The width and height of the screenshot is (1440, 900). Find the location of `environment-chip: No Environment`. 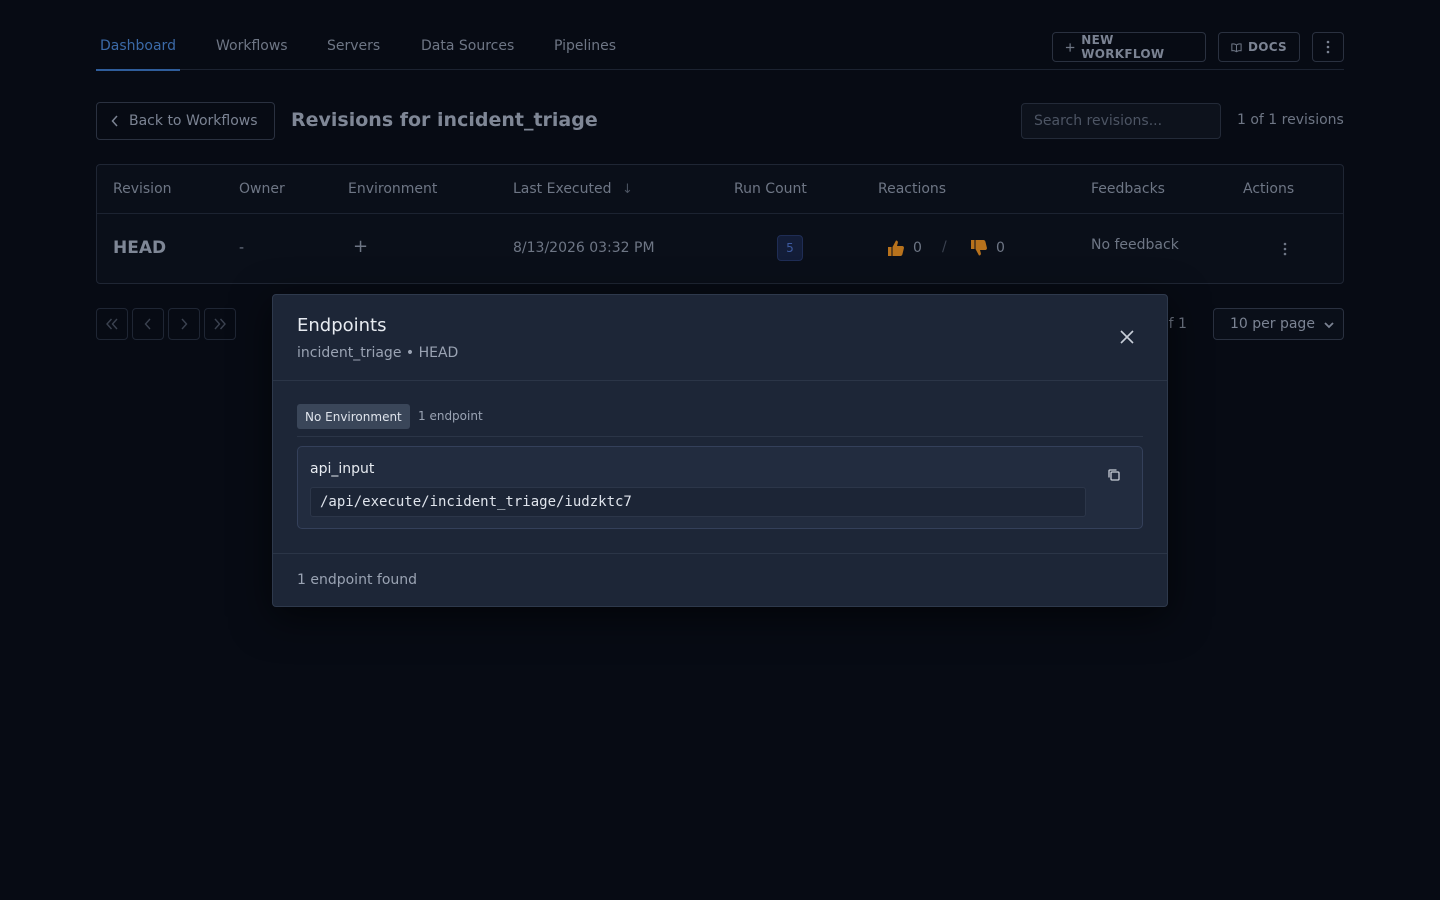

environment-chip: No Environment is located at coordinates (353, 416).